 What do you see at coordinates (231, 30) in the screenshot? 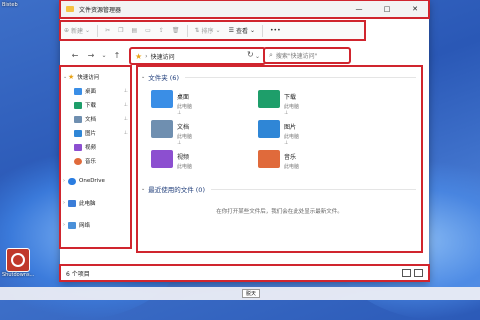
I see `view-icon: ☰` at bounding box center [231, 30].